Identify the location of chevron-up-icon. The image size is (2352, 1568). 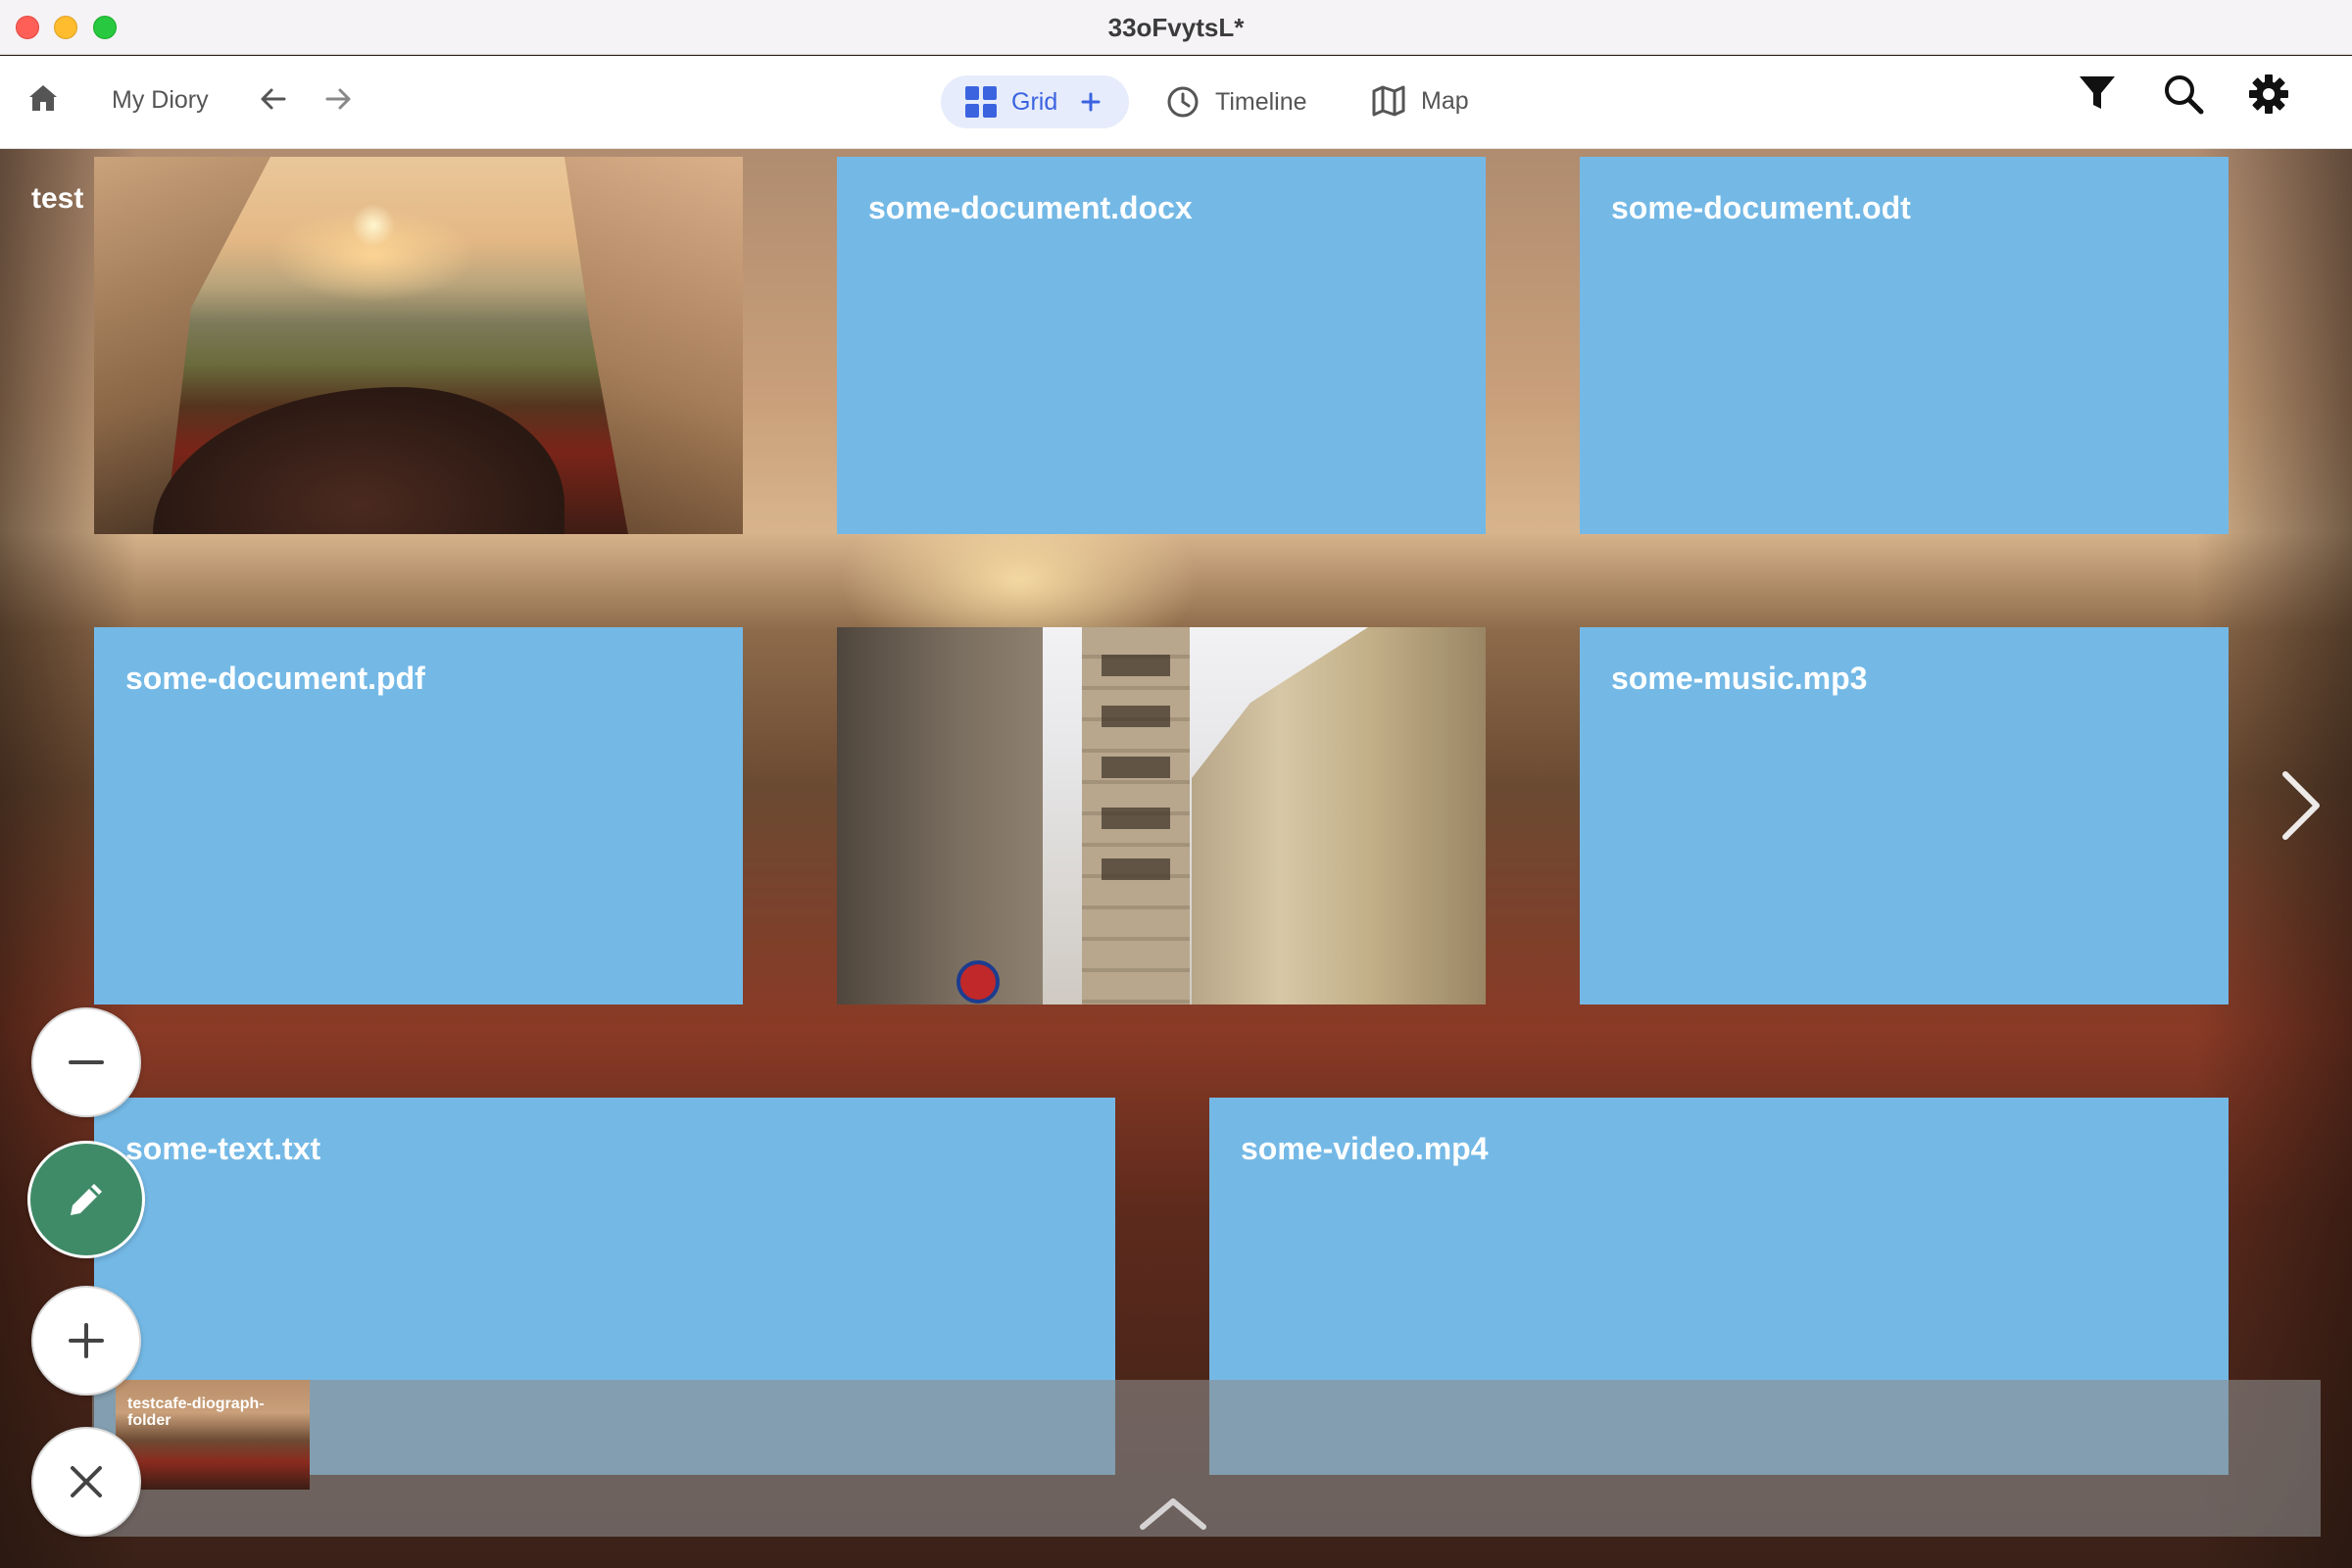
(1173, 1514).